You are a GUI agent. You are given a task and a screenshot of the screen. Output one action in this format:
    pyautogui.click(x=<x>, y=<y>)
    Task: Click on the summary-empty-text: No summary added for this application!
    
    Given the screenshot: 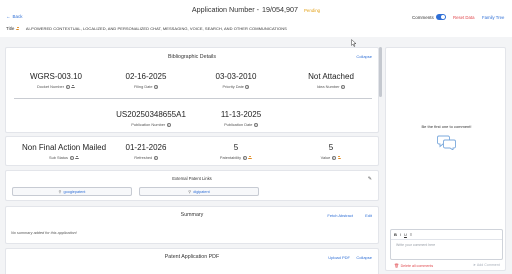 What is the action you would take?
    pyautogui.click(x=44, y=233)
    